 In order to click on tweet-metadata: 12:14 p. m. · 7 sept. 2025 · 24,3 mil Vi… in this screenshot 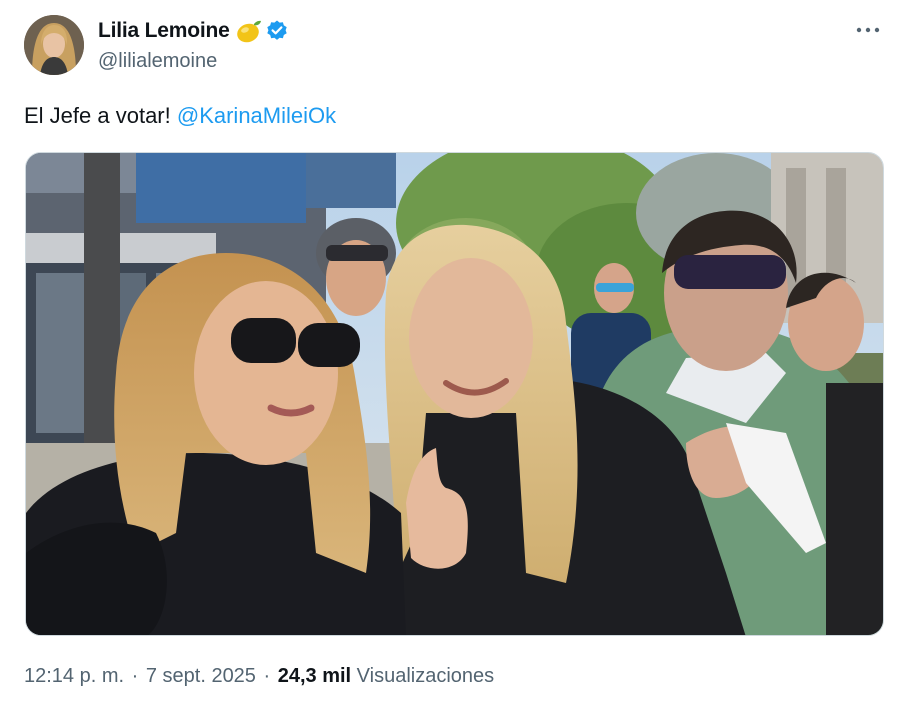, I will do `click(259, 676)`.